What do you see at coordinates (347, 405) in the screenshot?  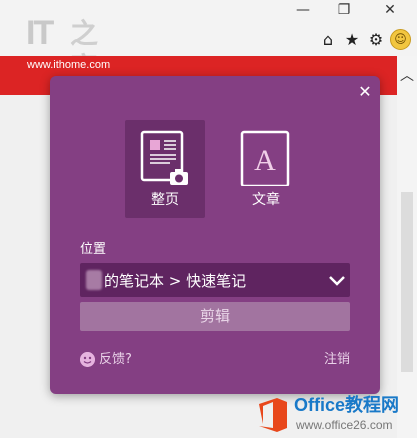 I see `watermark-title: Office教程网` at bounding box center [347, 405].